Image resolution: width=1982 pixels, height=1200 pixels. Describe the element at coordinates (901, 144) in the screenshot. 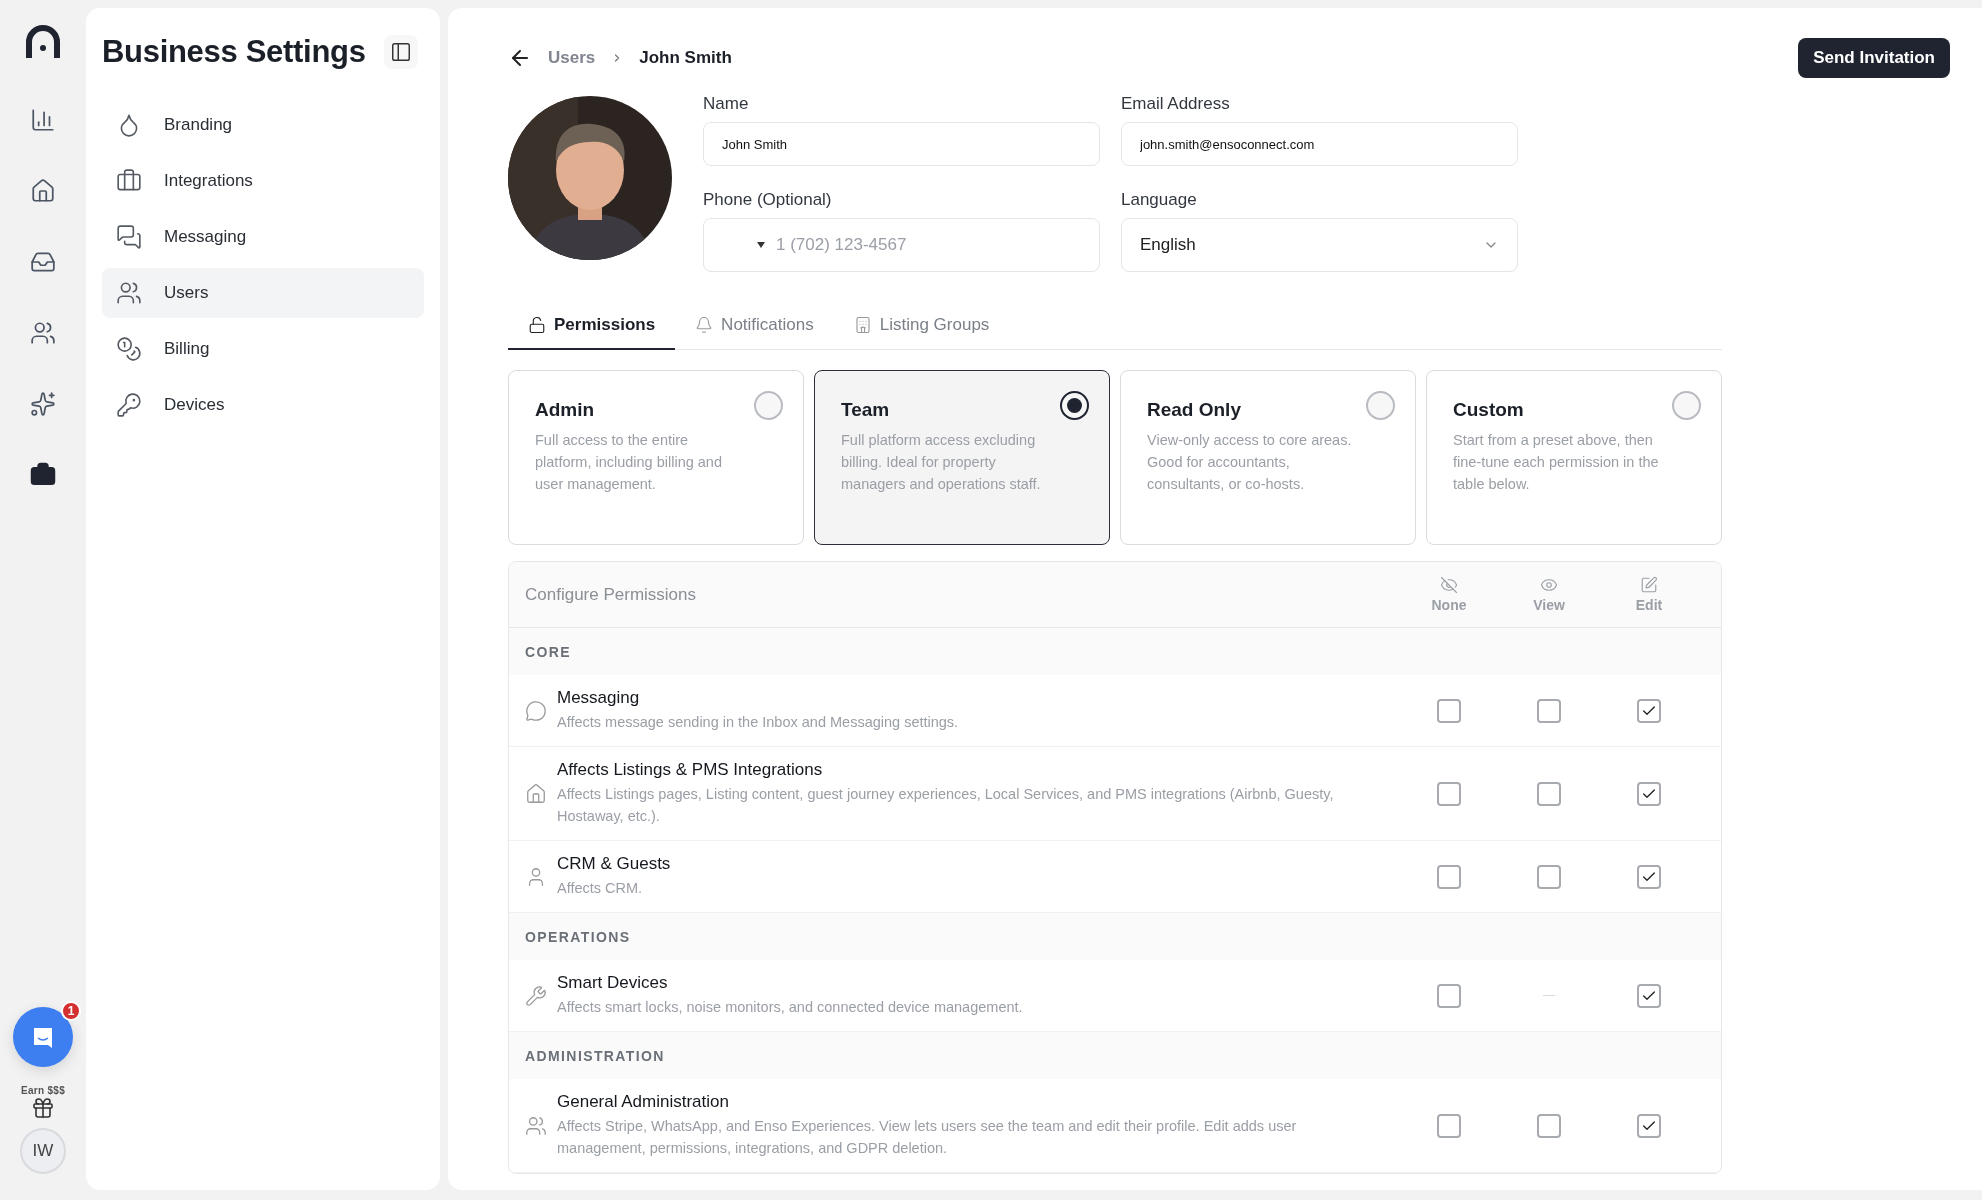

I see `text-field: John Smith` at that location.